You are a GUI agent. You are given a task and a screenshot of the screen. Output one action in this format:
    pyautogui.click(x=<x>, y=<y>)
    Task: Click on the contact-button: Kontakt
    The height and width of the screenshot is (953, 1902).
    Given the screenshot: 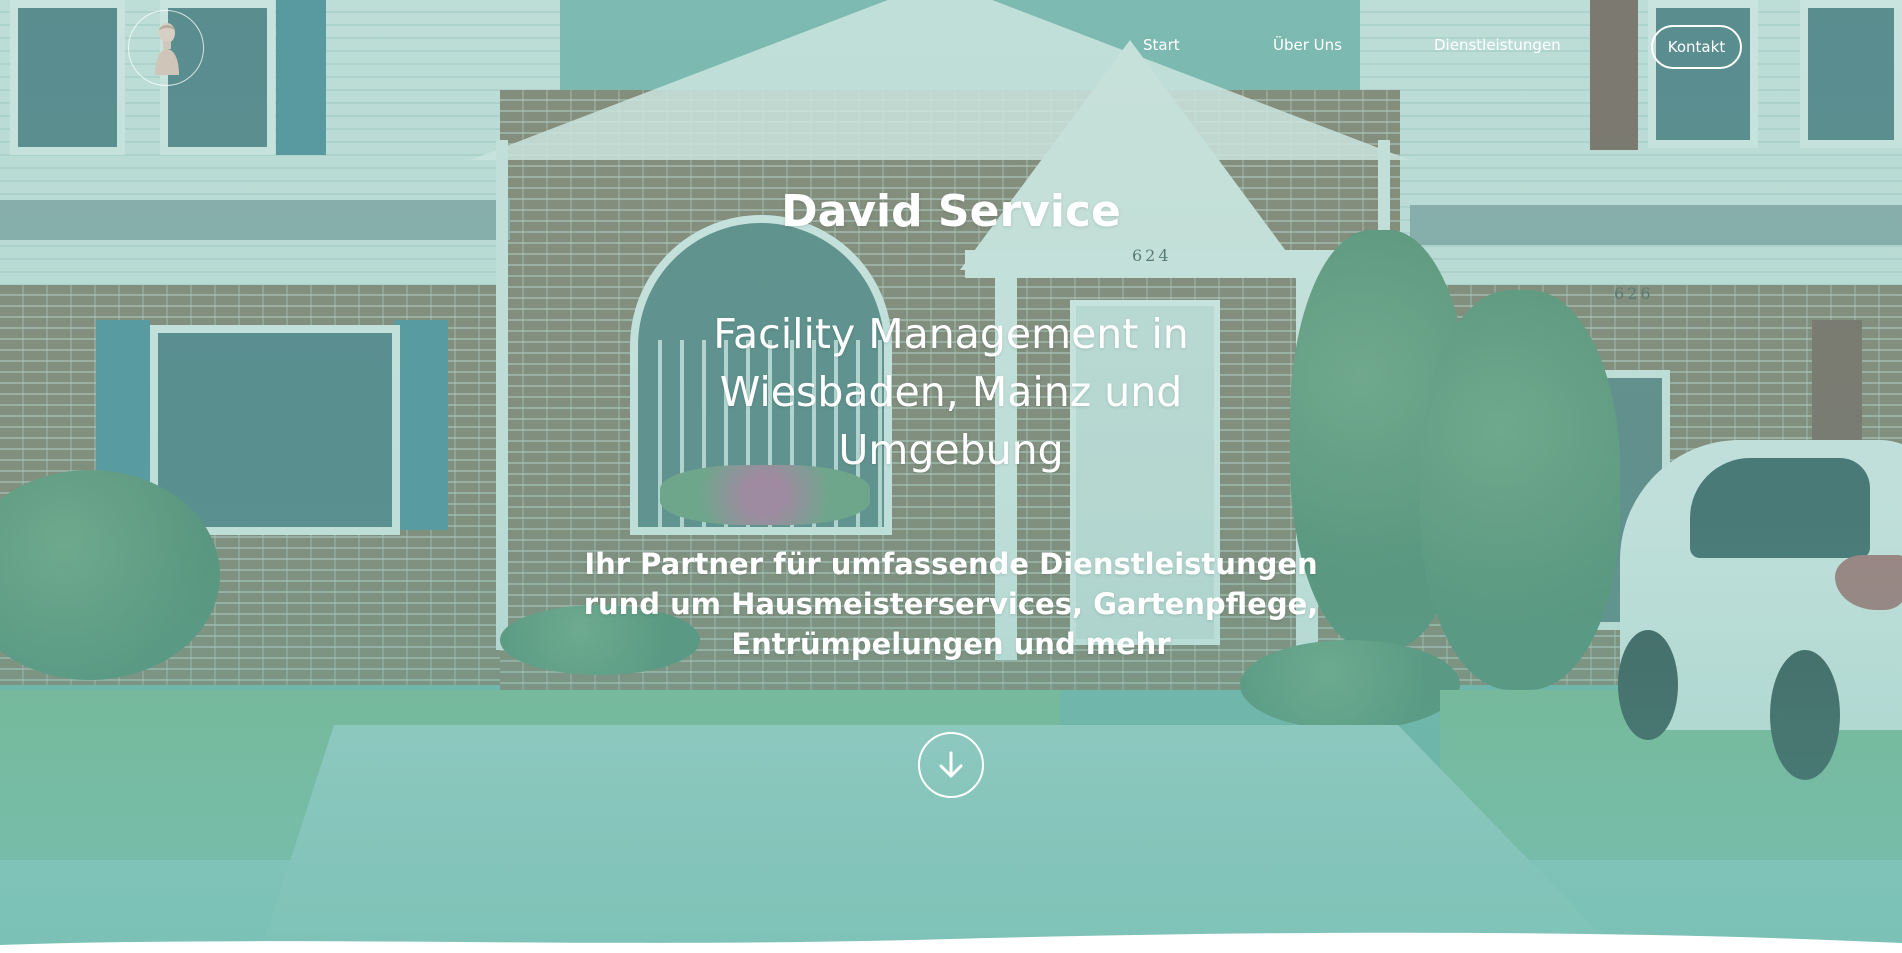 What is the action you would take?
    pyautogui.click(x=1696, y=47)
    